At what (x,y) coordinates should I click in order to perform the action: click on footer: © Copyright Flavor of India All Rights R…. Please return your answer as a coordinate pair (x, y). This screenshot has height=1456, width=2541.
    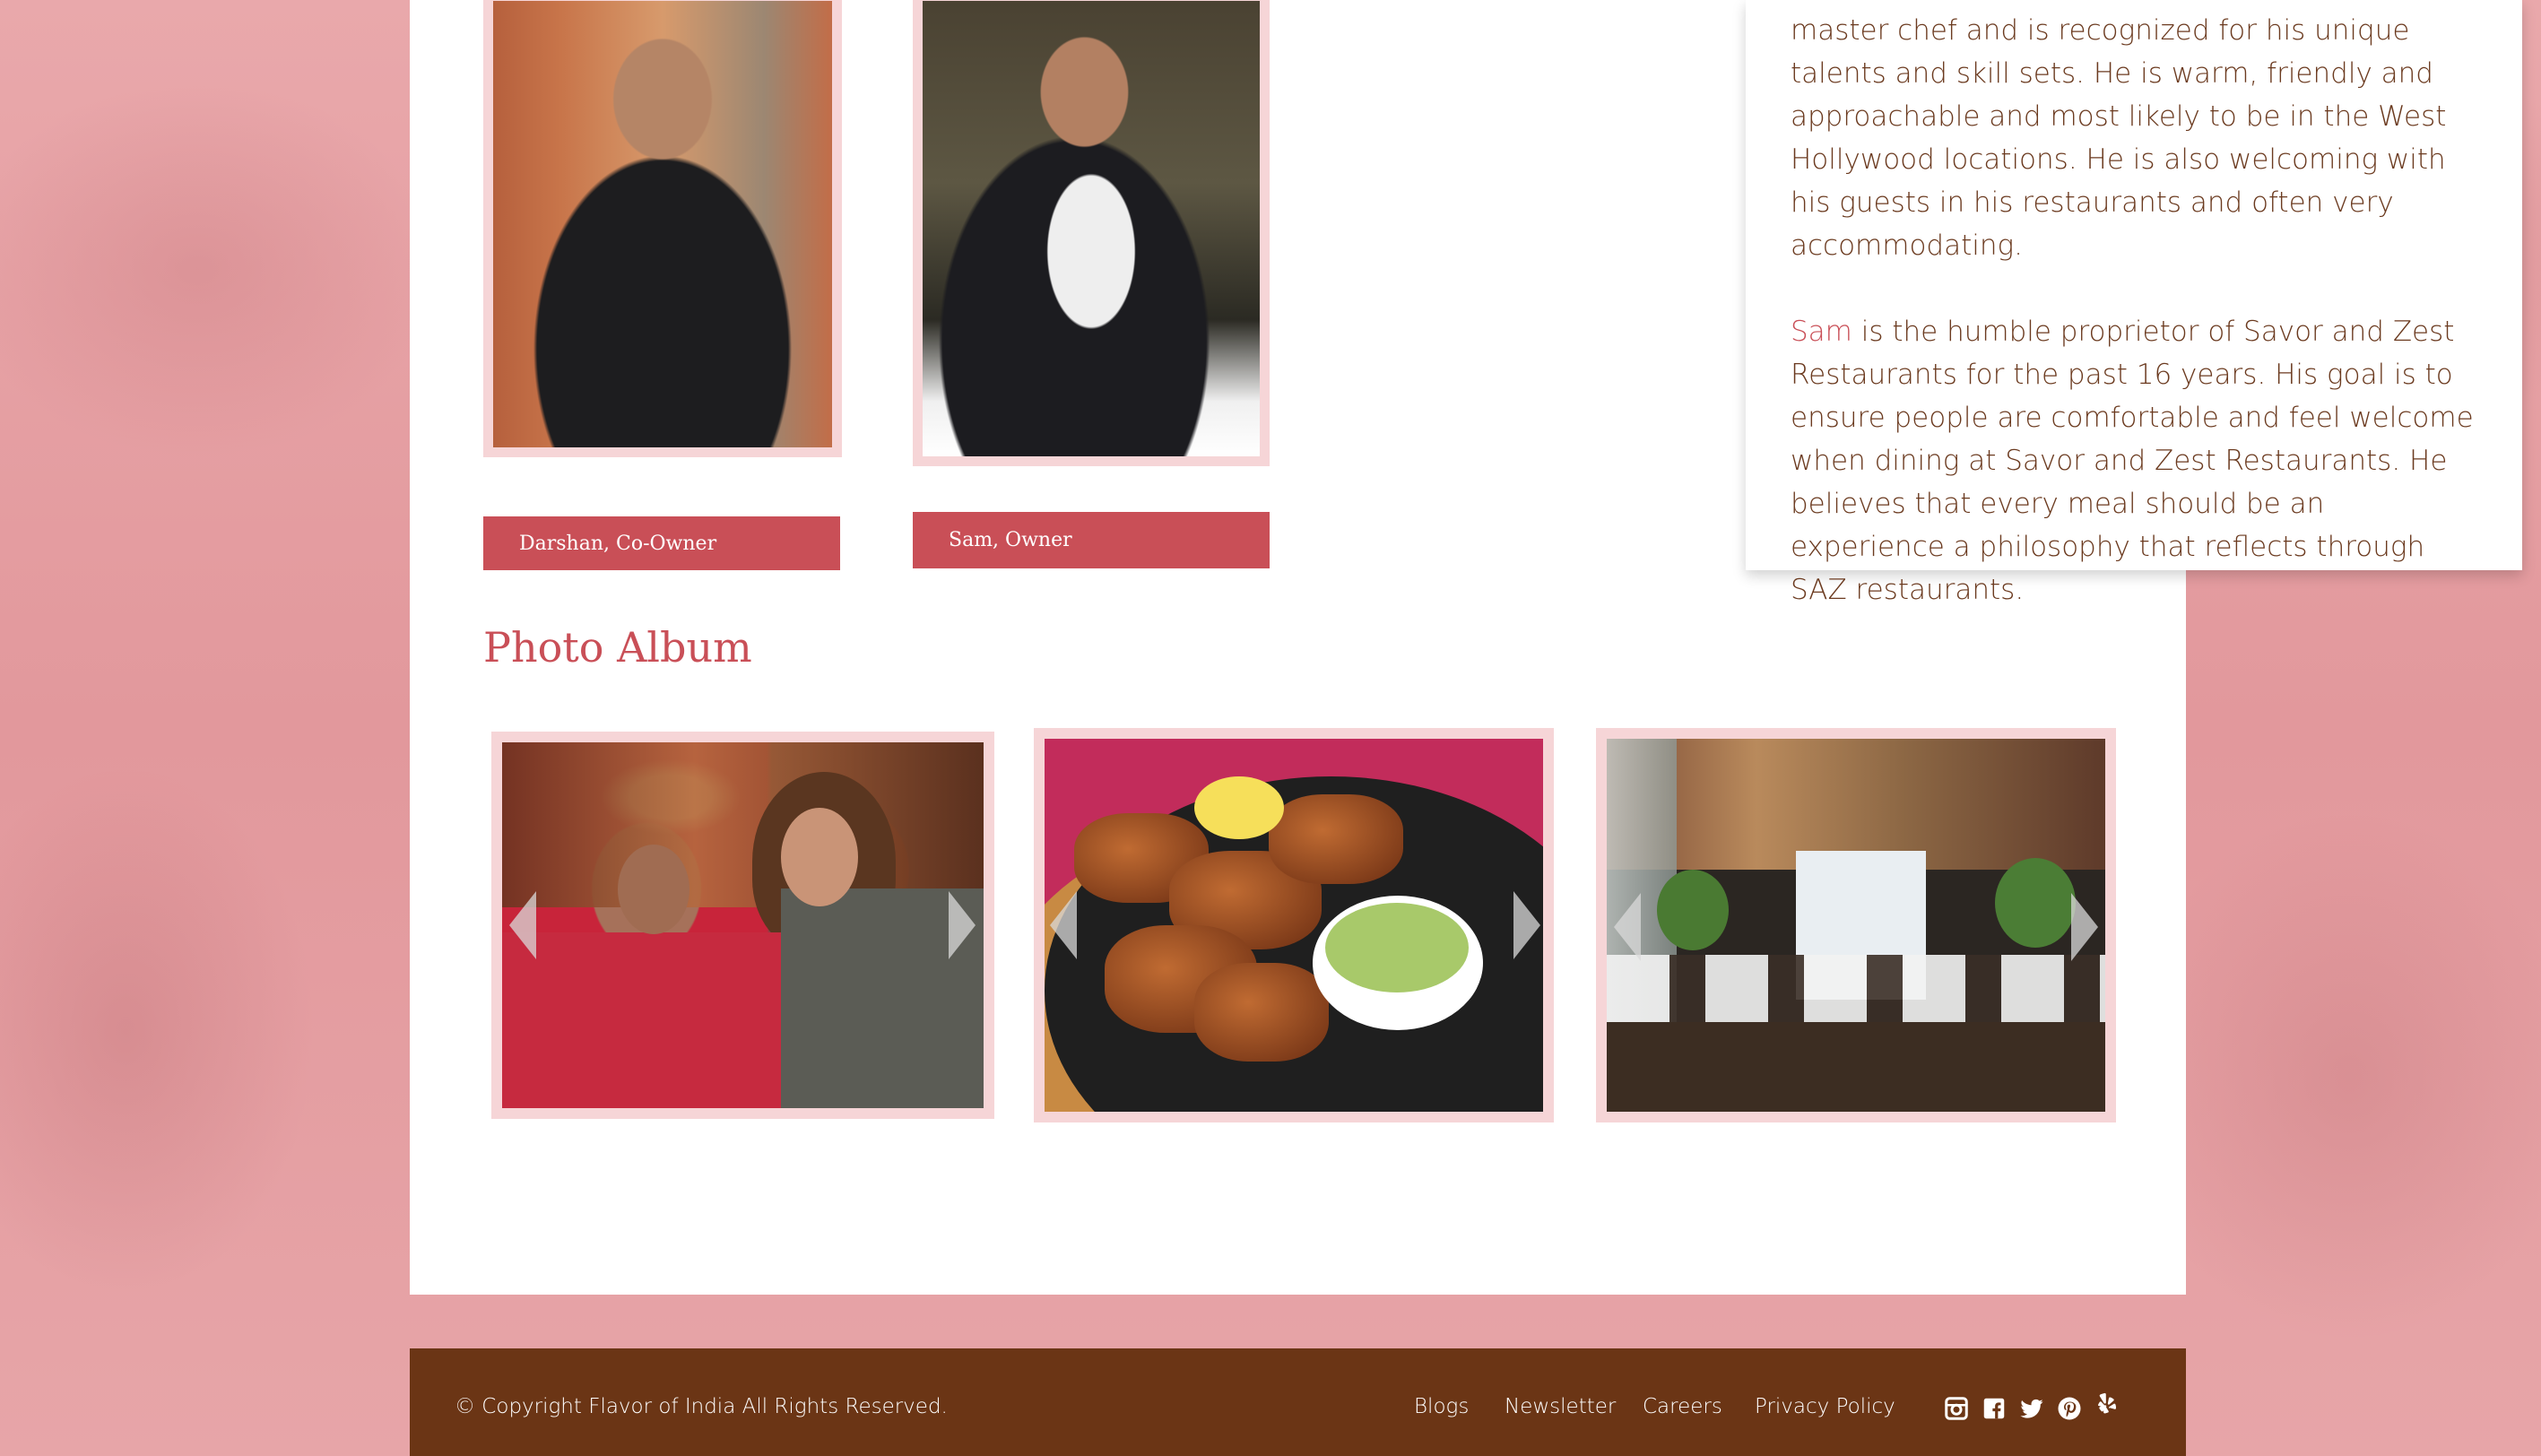
    Looking at the image, I should click on (1298, 1402).